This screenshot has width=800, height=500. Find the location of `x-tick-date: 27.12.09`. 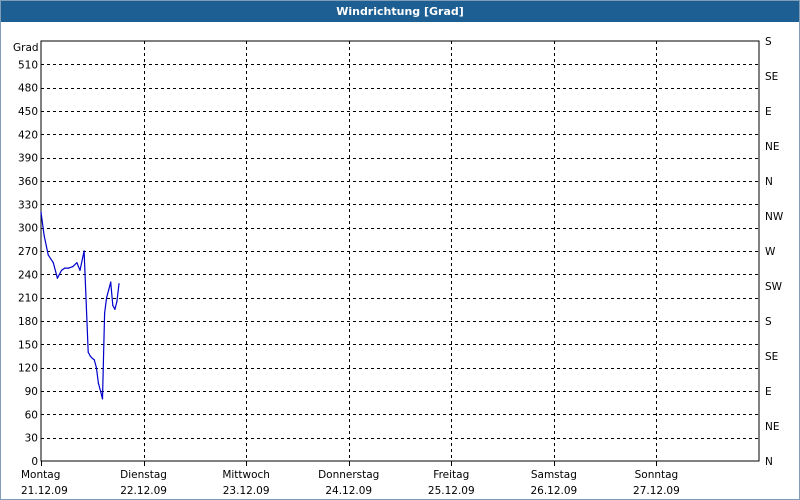

x-tick-date: 27.12.09 is located at coordinates (656, 491).